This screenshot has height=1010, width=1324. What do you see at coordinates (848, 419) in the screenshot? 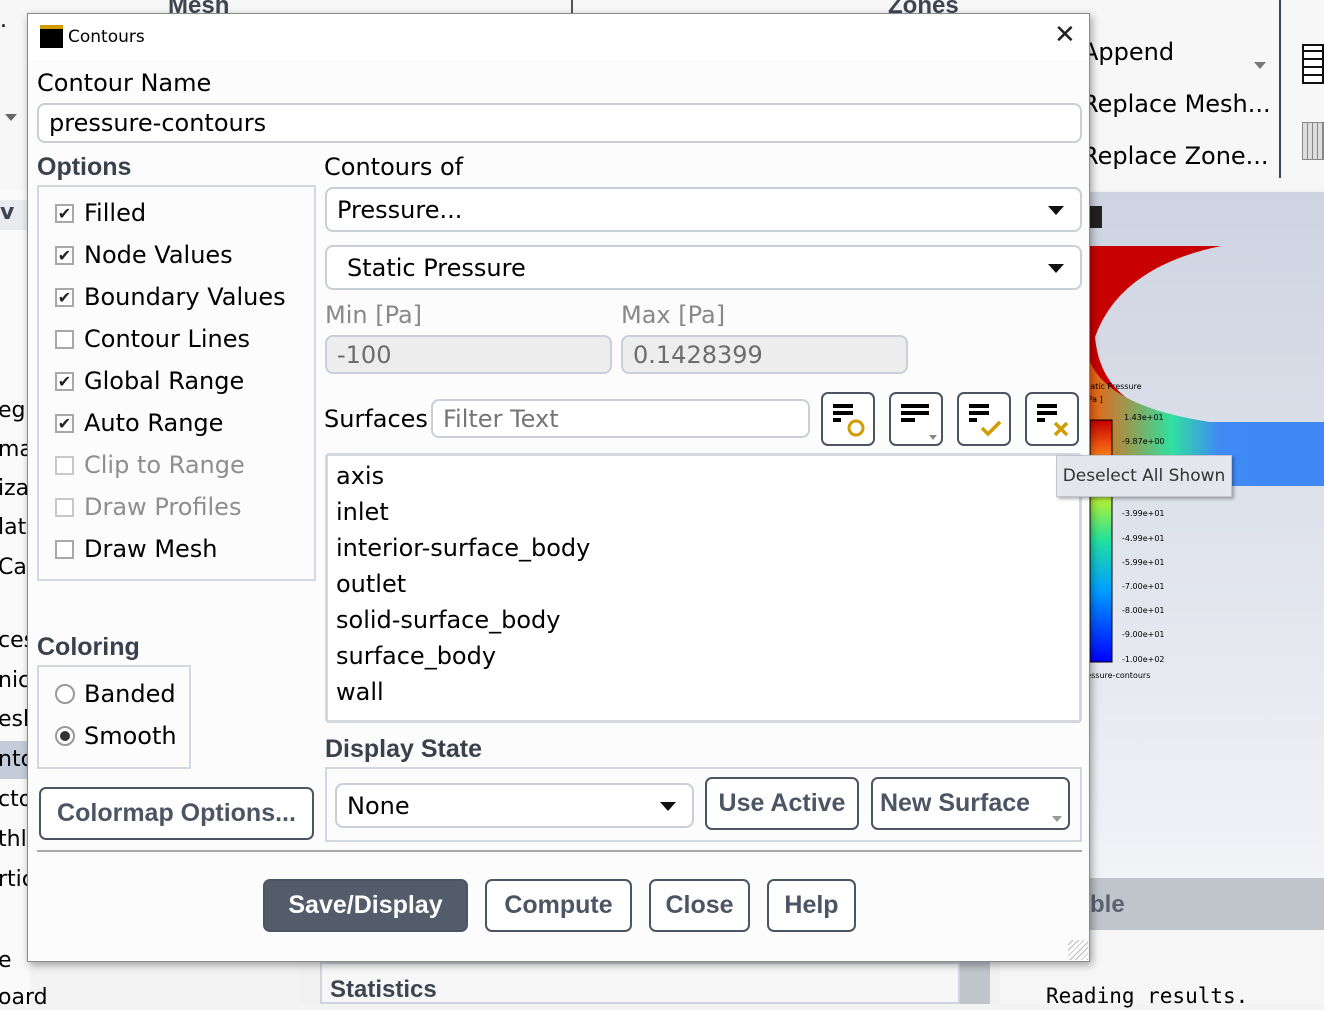
I see `select-shown-button` at bounding box center [848, 419].